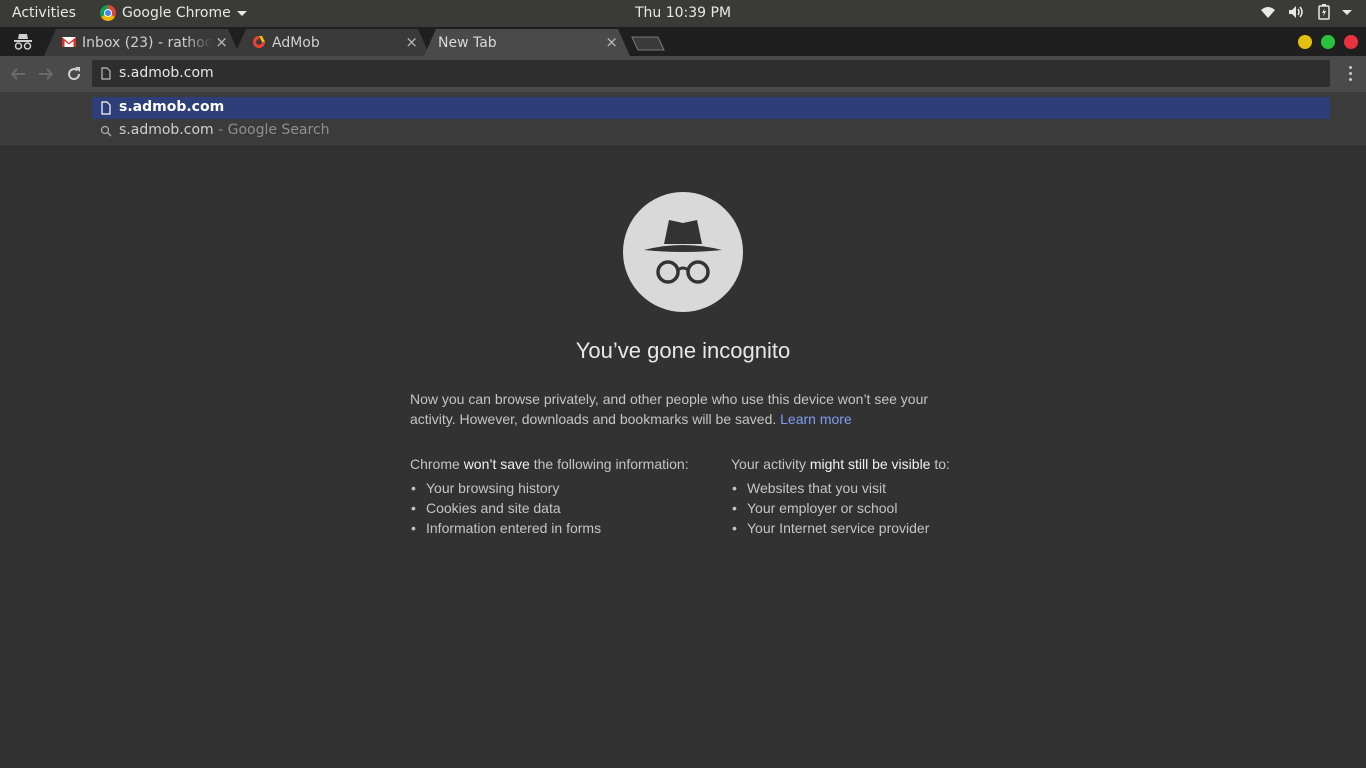 The image size is (1366, 768). What do you see at coordinates (1351, 74) in the screenshot?
I see `more-menu-icon` at bounding box center [1351, 74].